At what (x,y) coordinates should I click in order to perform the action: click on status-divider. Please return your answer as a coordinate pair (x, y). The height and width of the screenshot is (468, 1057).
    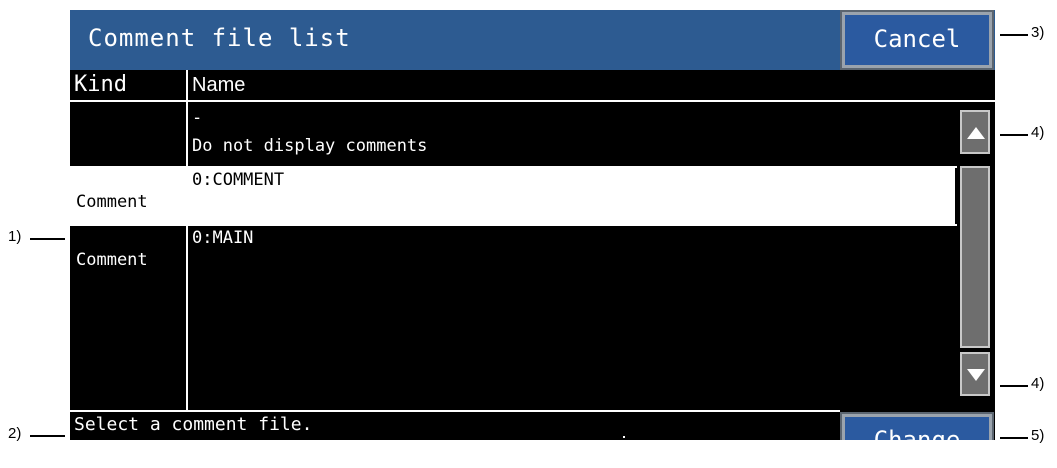
    Looking at the image, I should click on (455, 411).